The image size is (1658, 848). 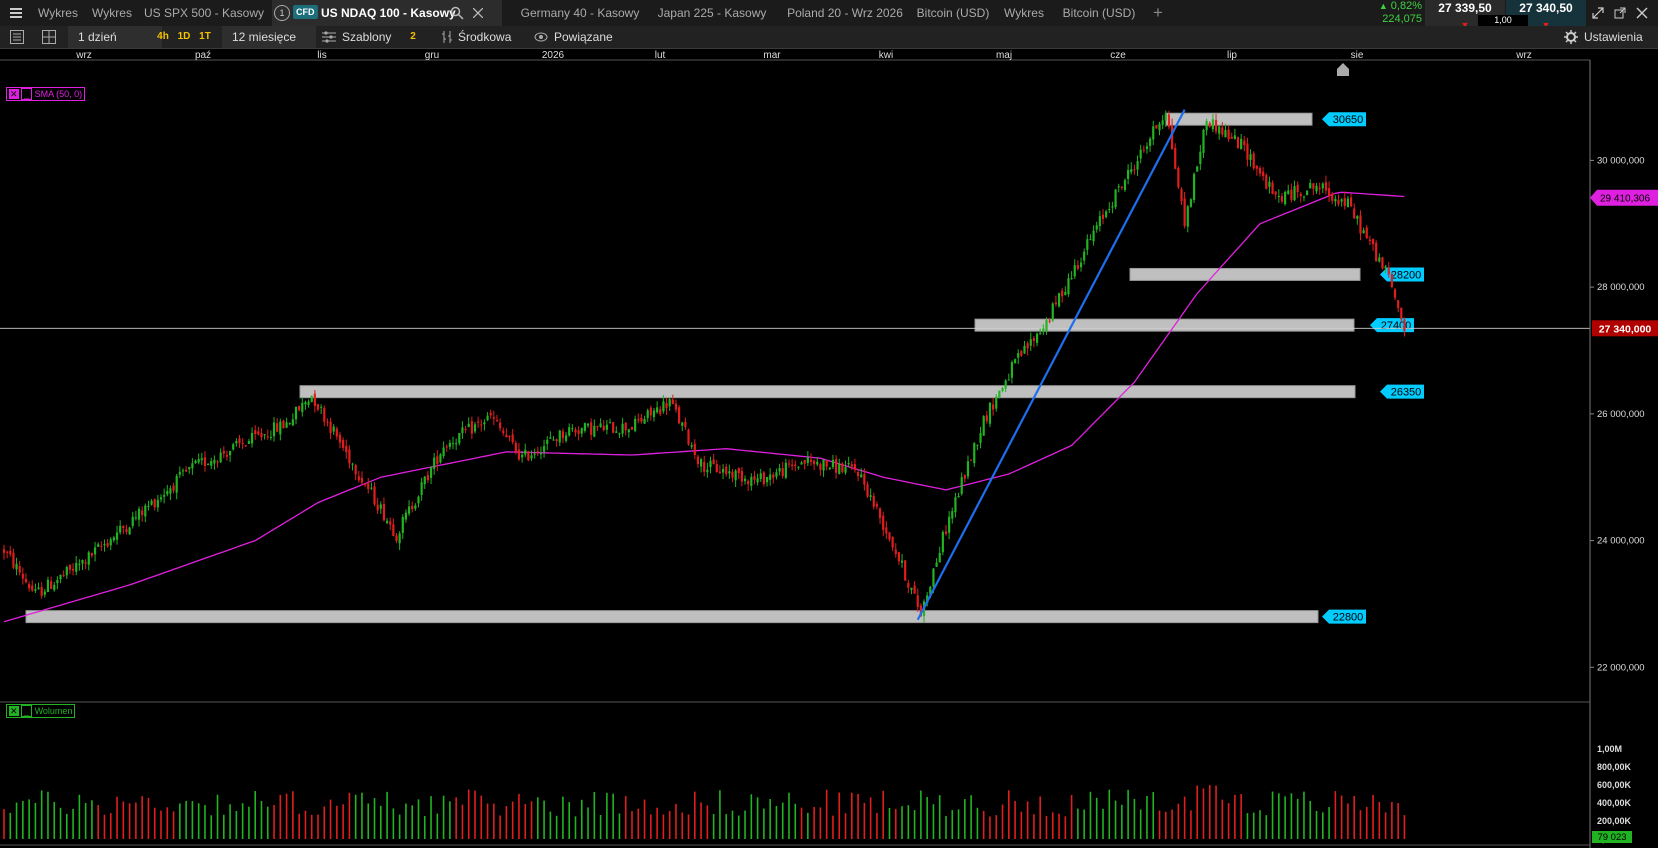 I want to click on tab-wykres-2: Wykres, so click(x=112, y=13).